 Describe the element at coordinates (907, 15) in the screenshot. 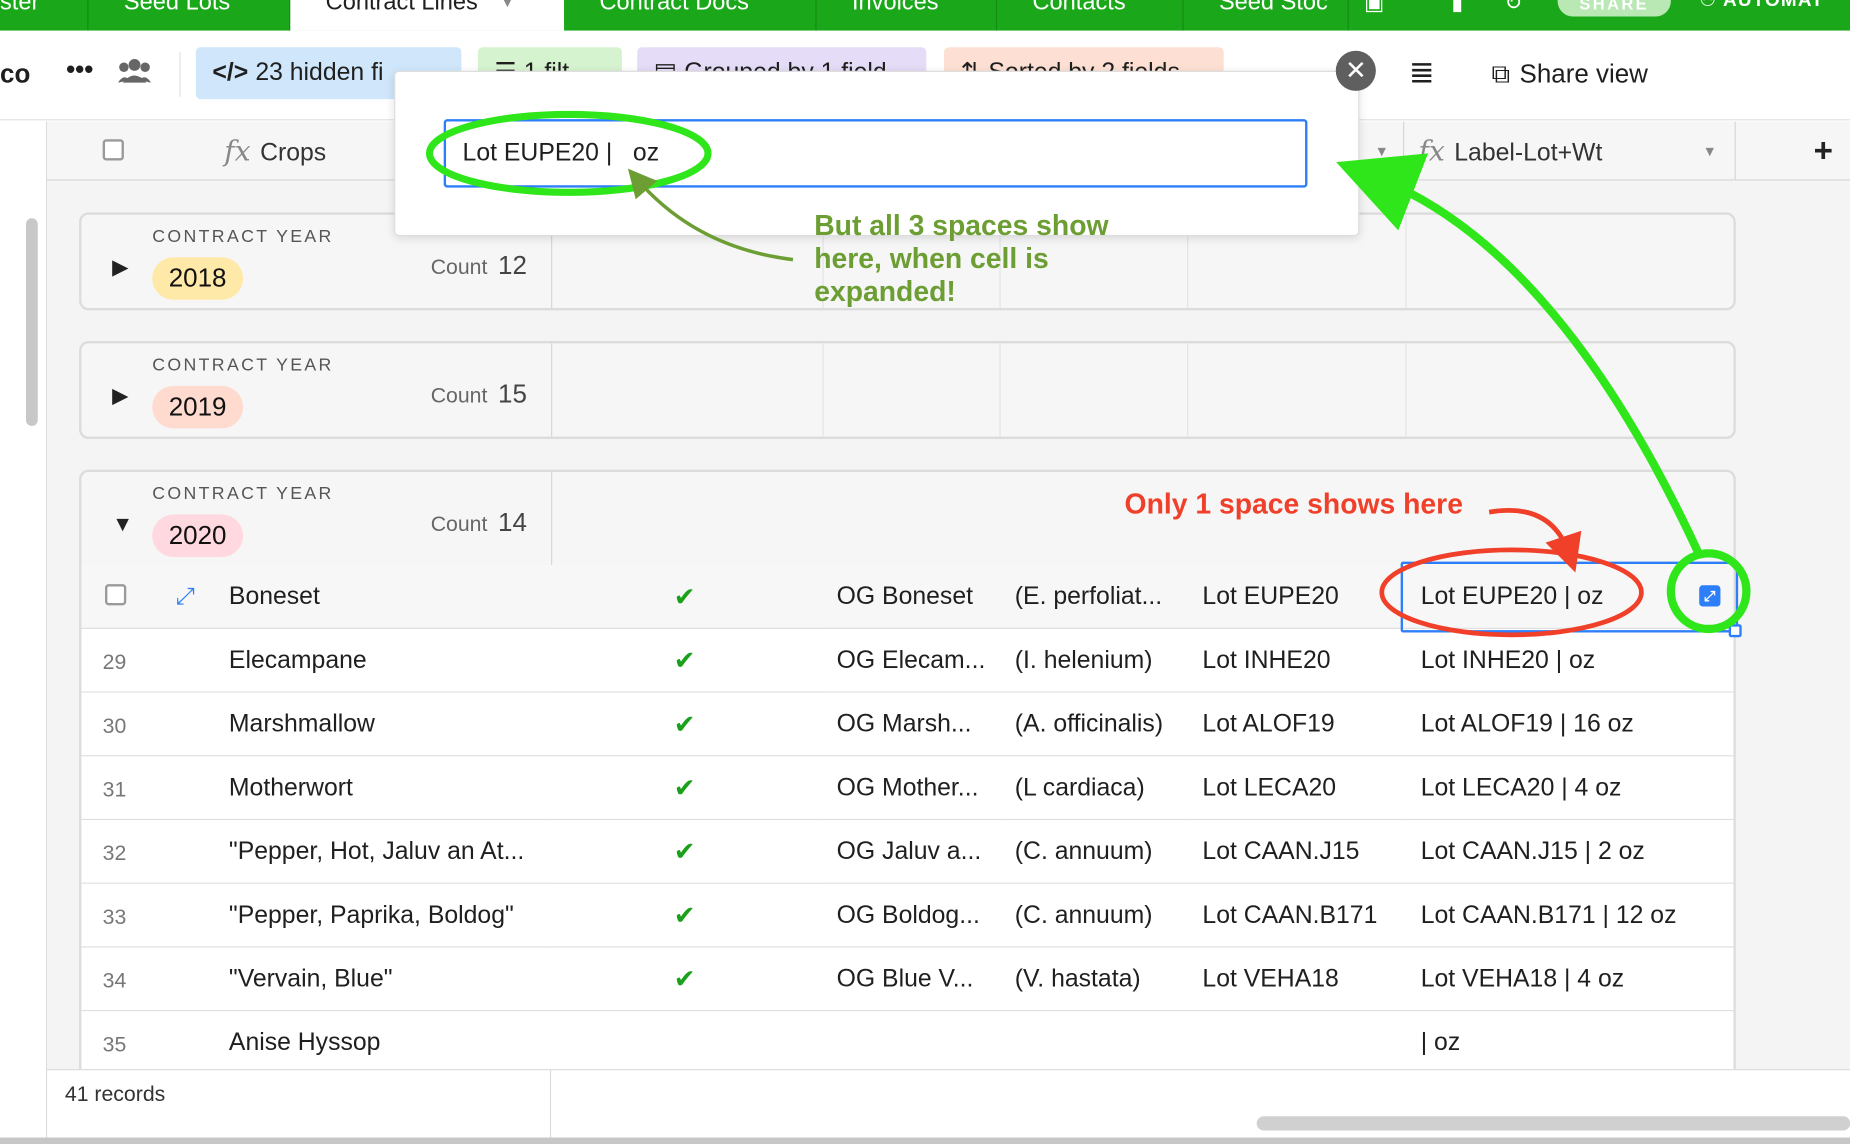

I see `tab-invoices: Invoices` at that location.